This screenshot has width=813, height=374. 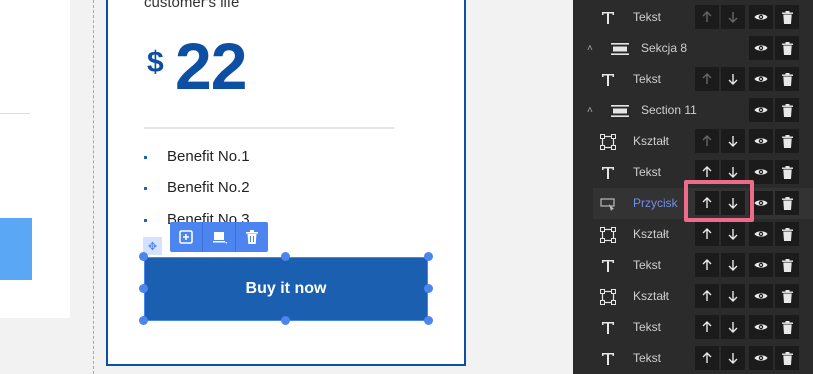 I want to click on element-toolbar, so click(x=219, y=237).